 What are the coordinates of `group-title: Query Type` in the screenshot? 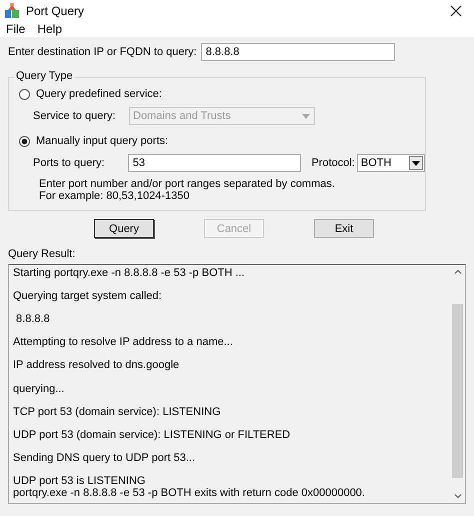 It's located at (44, 76).